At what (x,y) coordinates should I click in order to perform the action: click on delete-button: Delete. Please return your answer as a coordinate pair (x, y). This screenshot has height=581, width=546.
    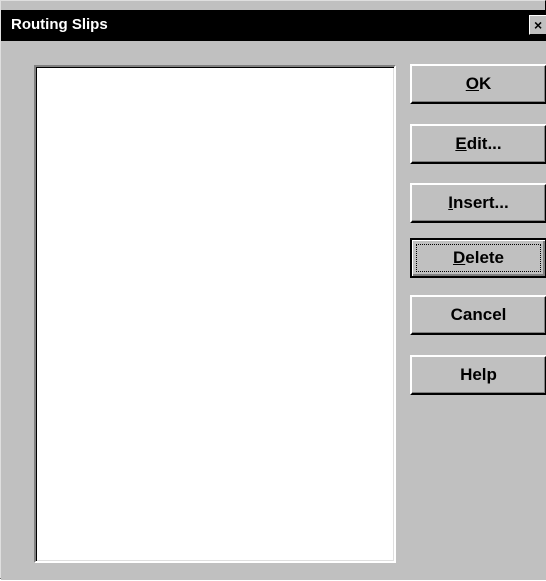
    Looking at the image, I should click on (478, 258).